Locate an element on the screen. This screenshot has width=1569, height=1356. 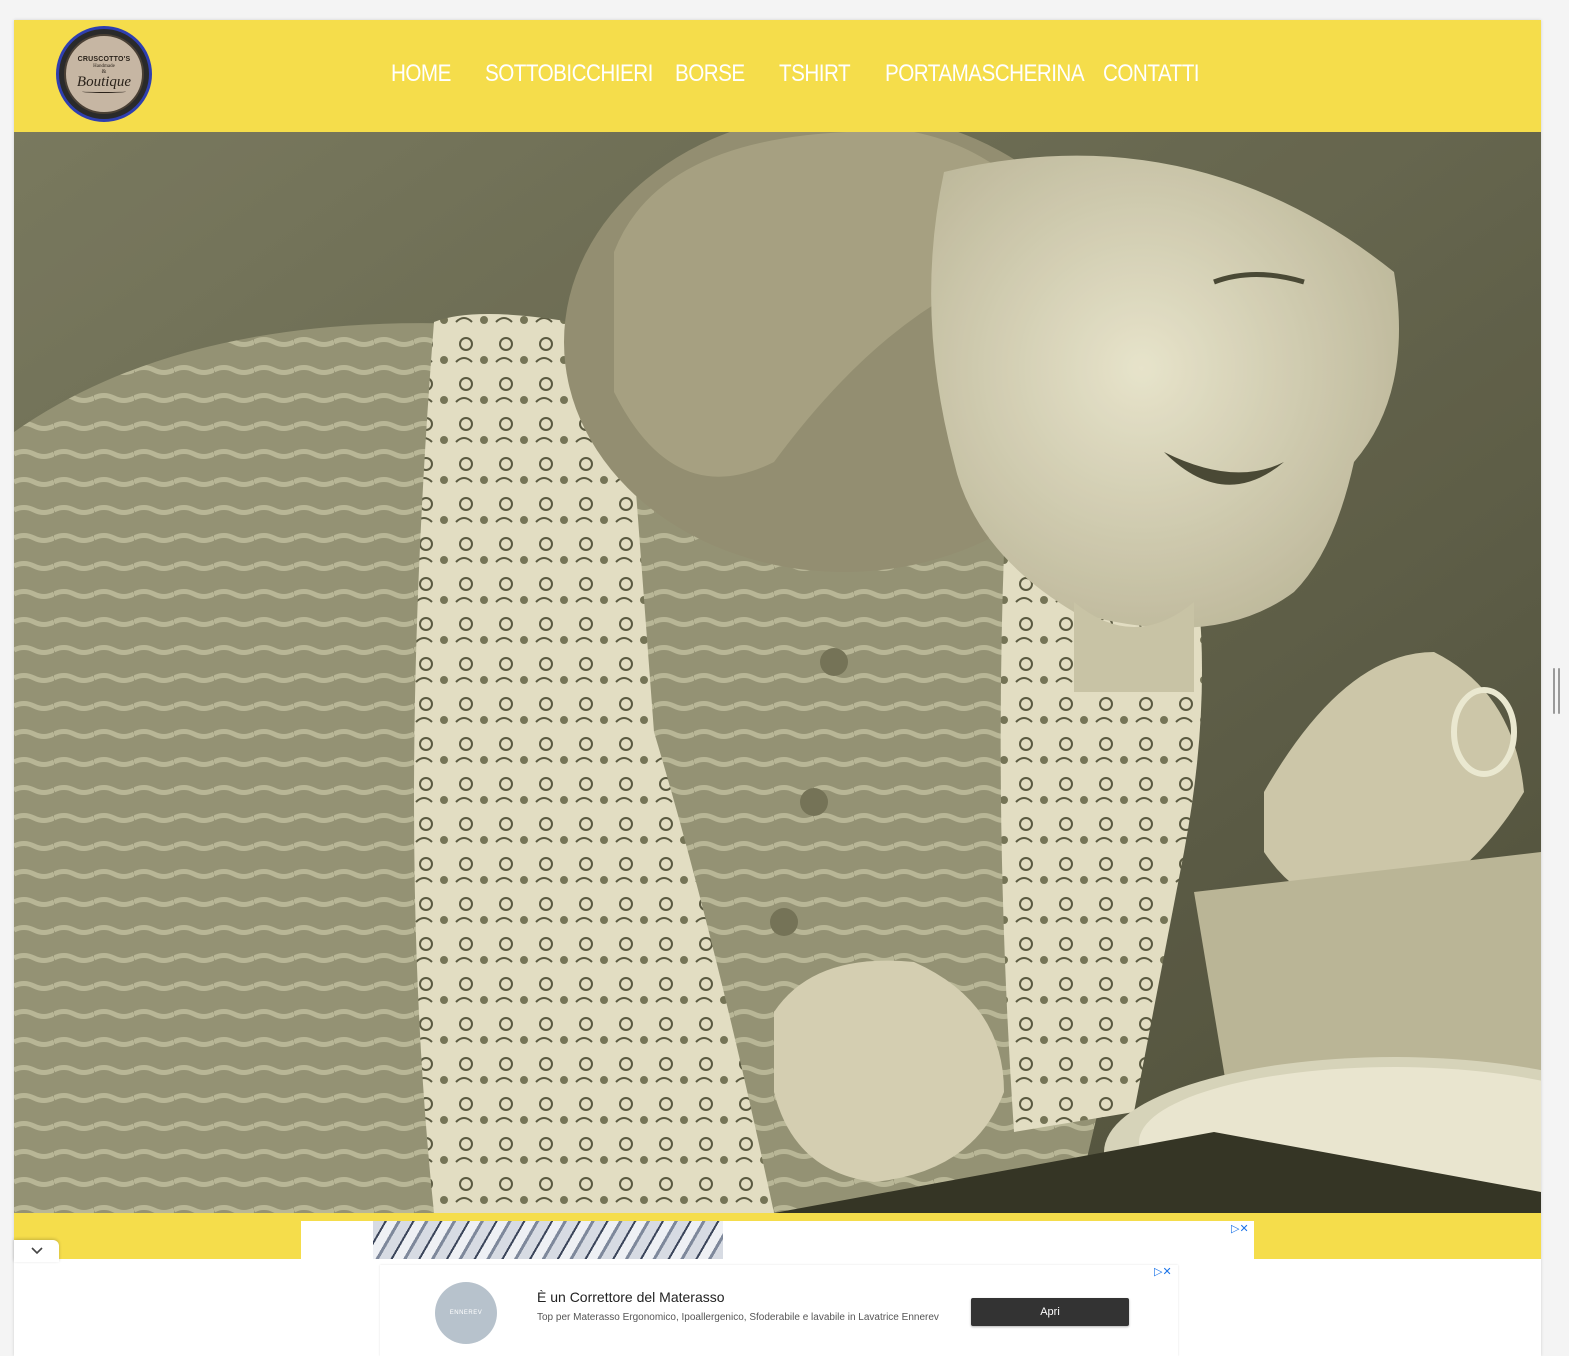
nav-item-tshirt: TSHIRT is located at coordinates (815, 74).